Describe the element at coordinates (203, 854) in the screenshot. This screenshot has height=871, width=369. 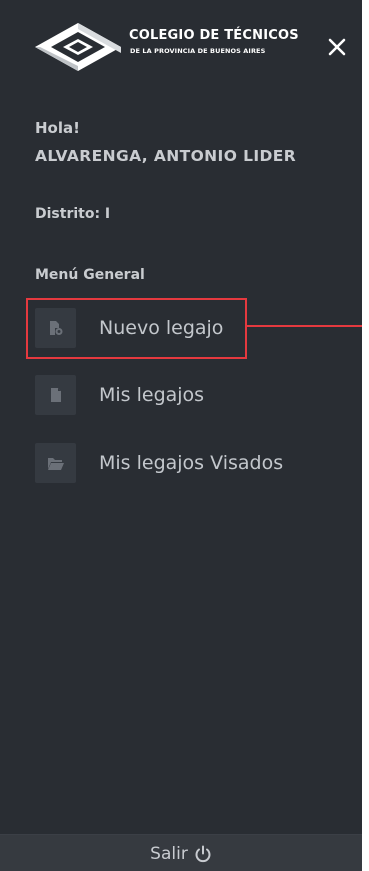
I see `power-icon` at that location.